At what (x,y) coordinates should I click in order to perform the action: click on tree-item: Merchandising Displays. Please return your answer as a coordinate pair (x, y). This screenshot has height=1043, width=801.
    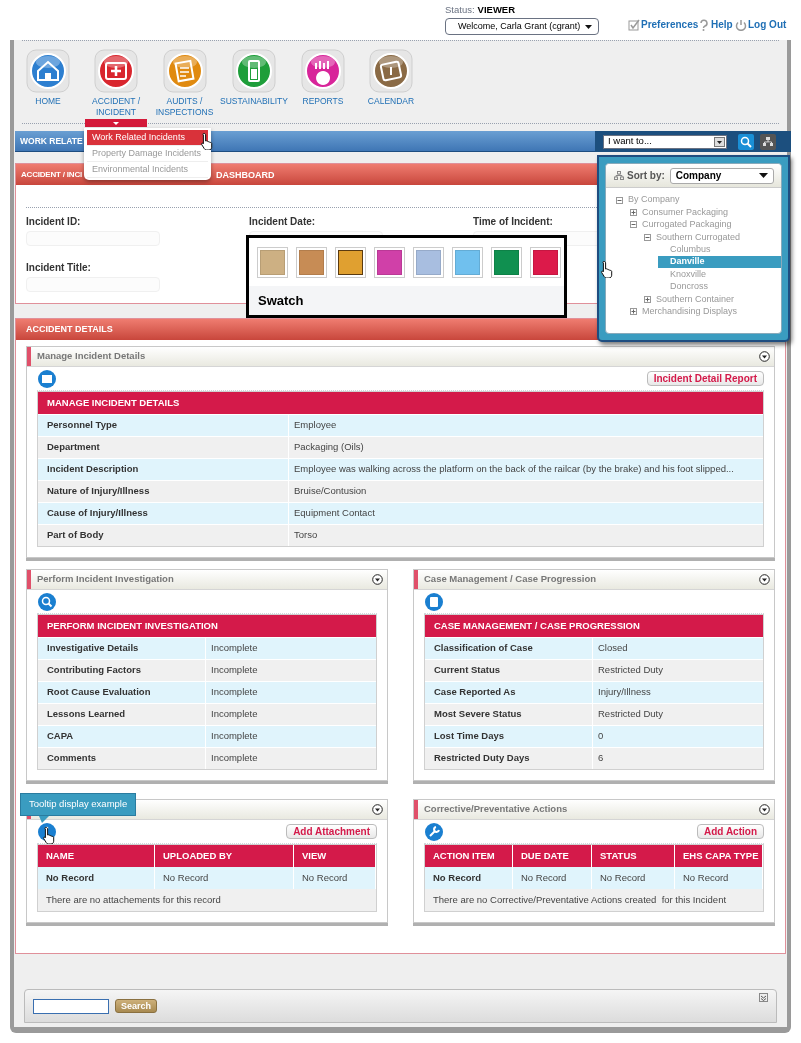
    Looking at the image, I should click on (703, 311).